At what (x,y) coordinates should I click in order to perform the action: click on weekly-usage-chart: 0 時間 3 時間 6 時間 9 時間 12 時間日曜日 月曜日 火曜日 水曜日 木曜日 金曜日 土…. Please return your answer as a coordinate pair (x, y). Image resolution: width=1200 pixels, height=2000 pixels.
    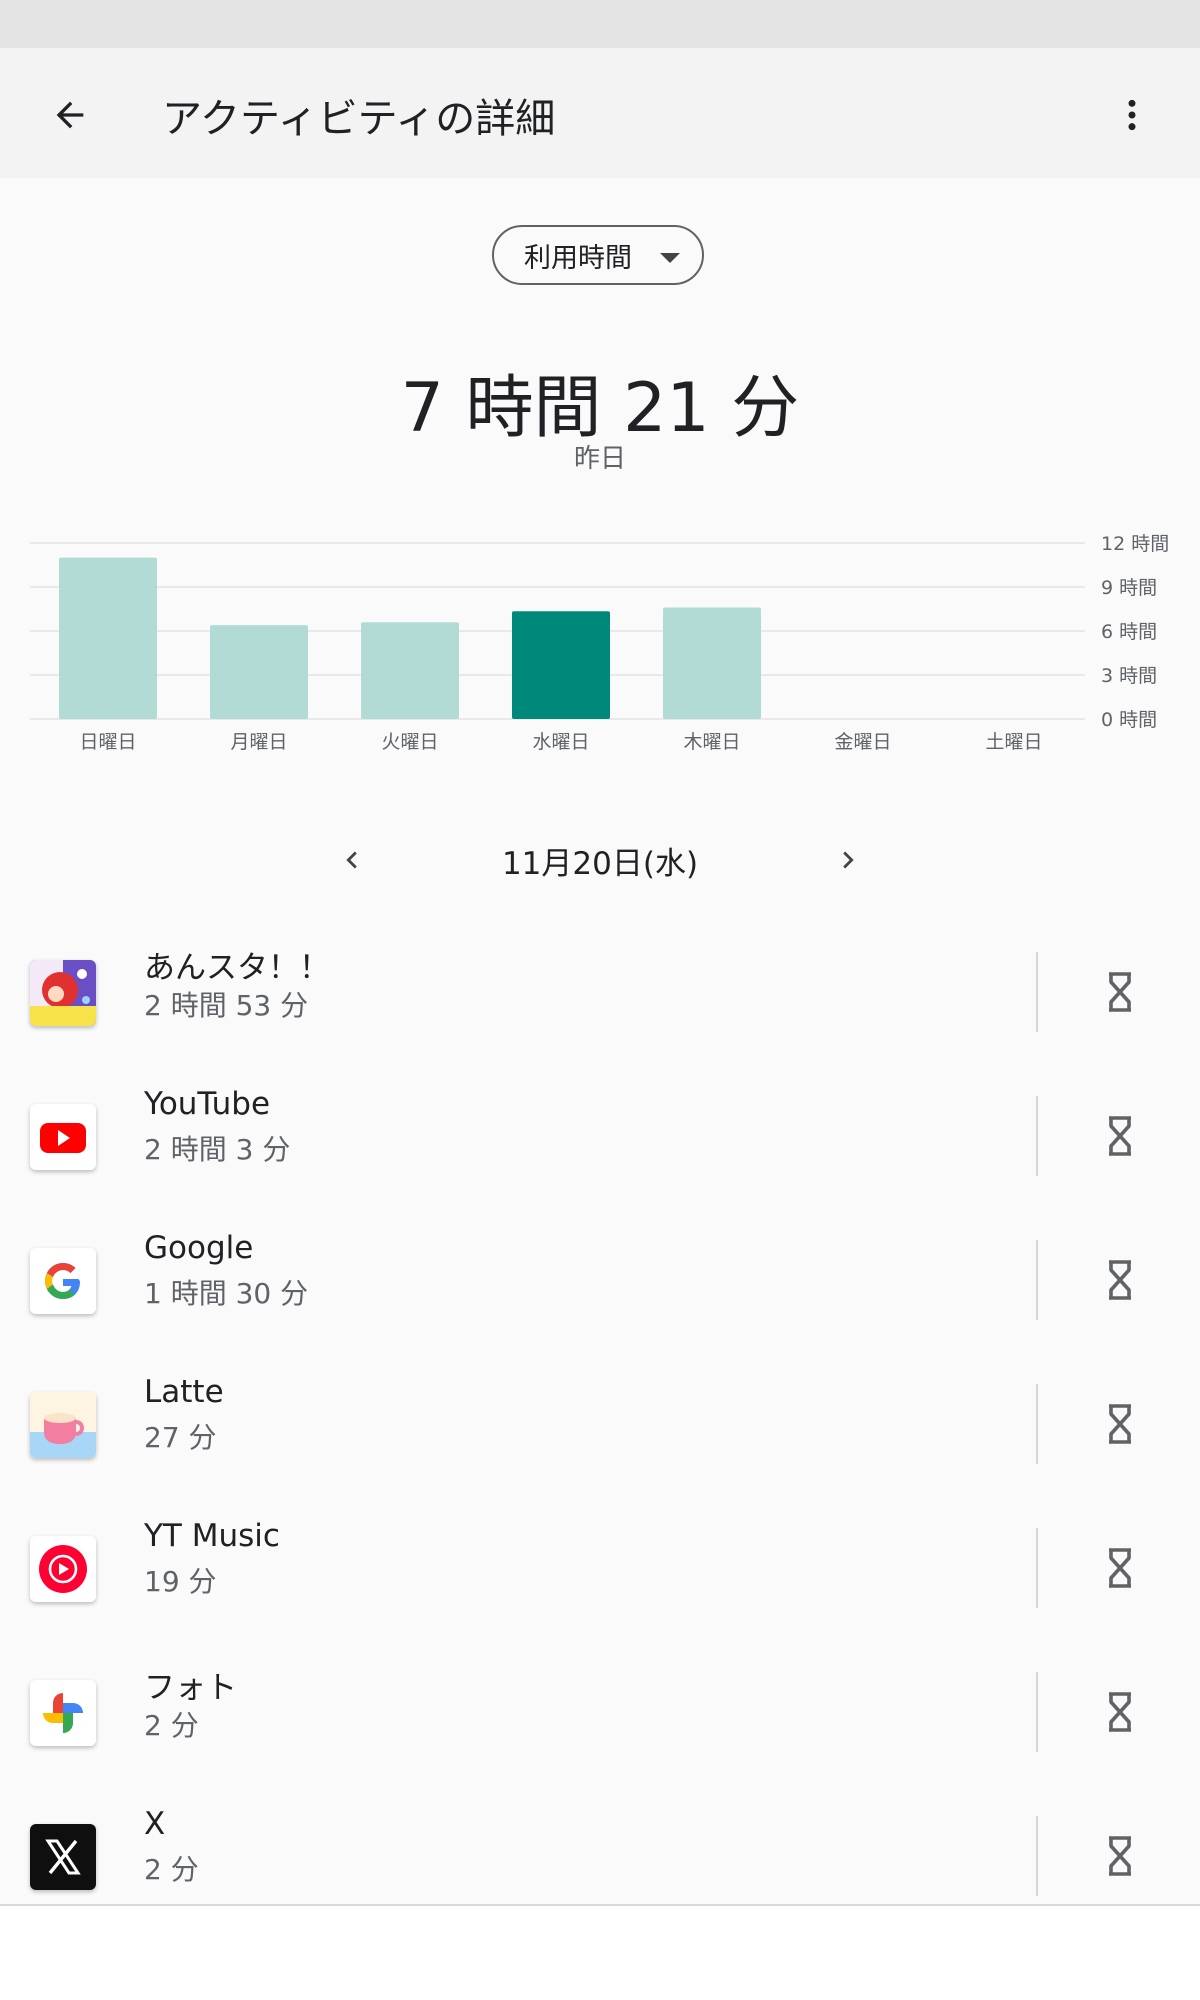
    Looking at the image, I should click on (599, 643).